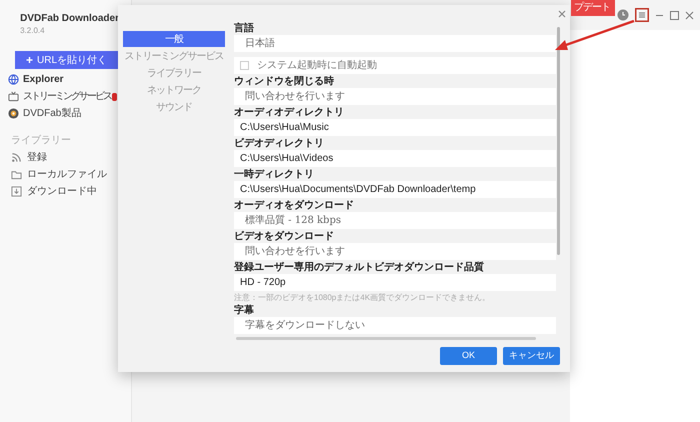 This screenshot has height=422, width=700. What do you see at coordinates (65, 174) in the screenshot?
I see `library-item: ローカルファイル` at bounding box center [65, 174].